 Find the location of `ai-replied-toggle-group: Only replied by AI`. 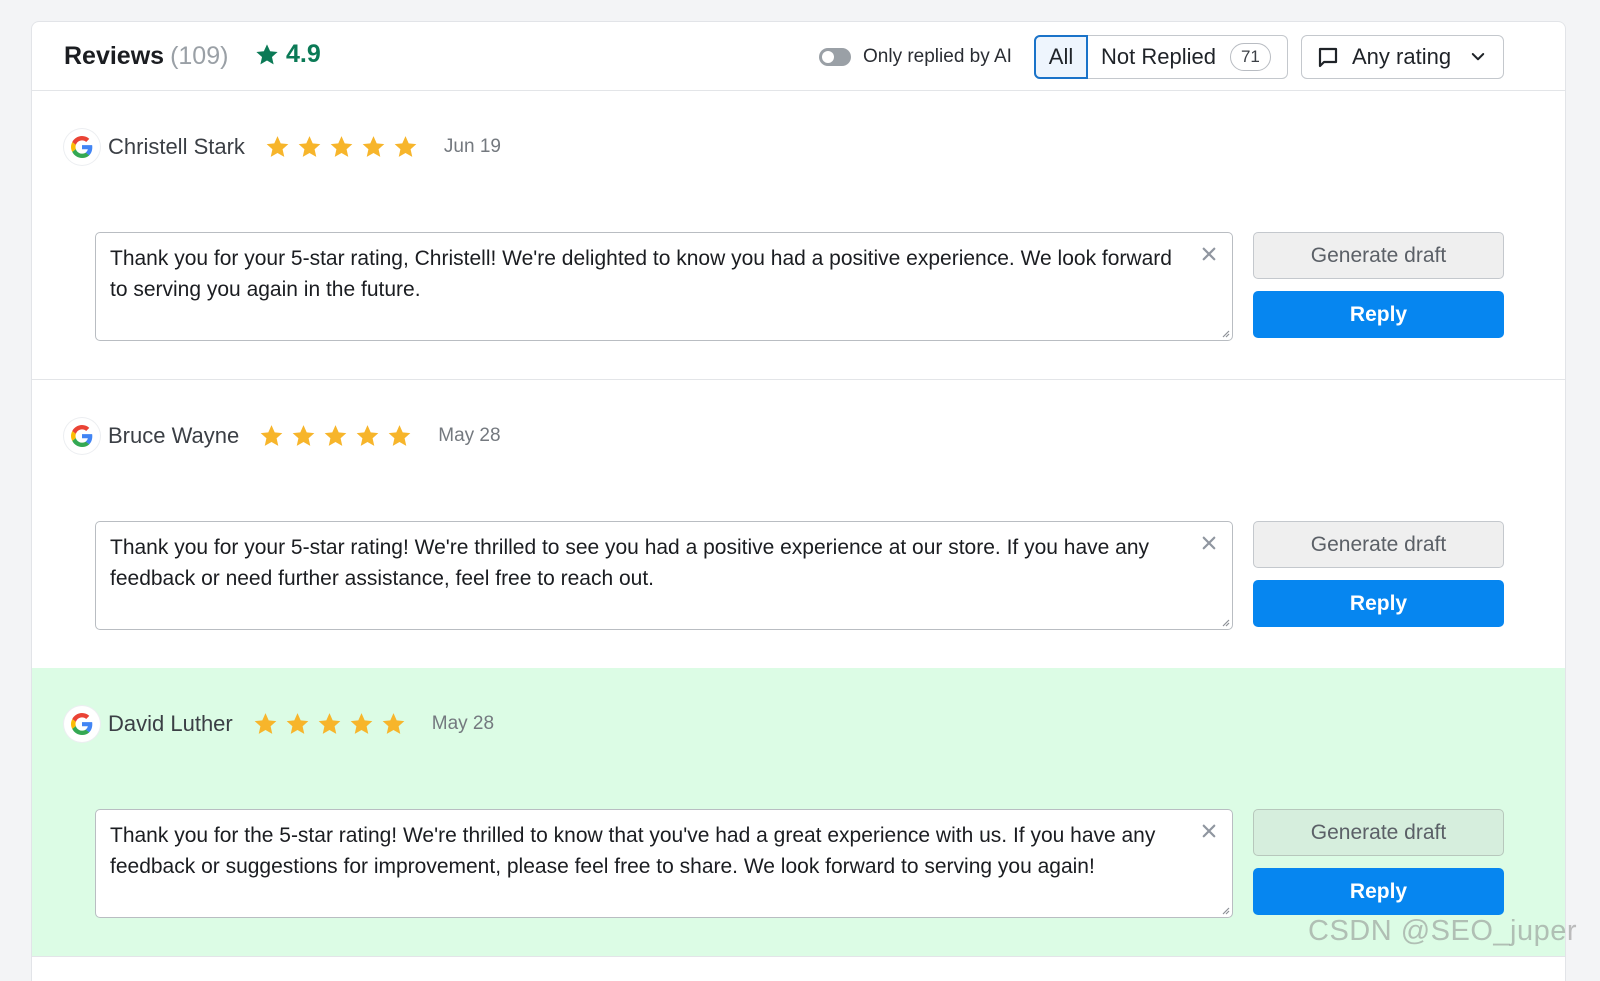

ai-replied-toggle-group: Only replied by AI is located at coordinates (915, 57).